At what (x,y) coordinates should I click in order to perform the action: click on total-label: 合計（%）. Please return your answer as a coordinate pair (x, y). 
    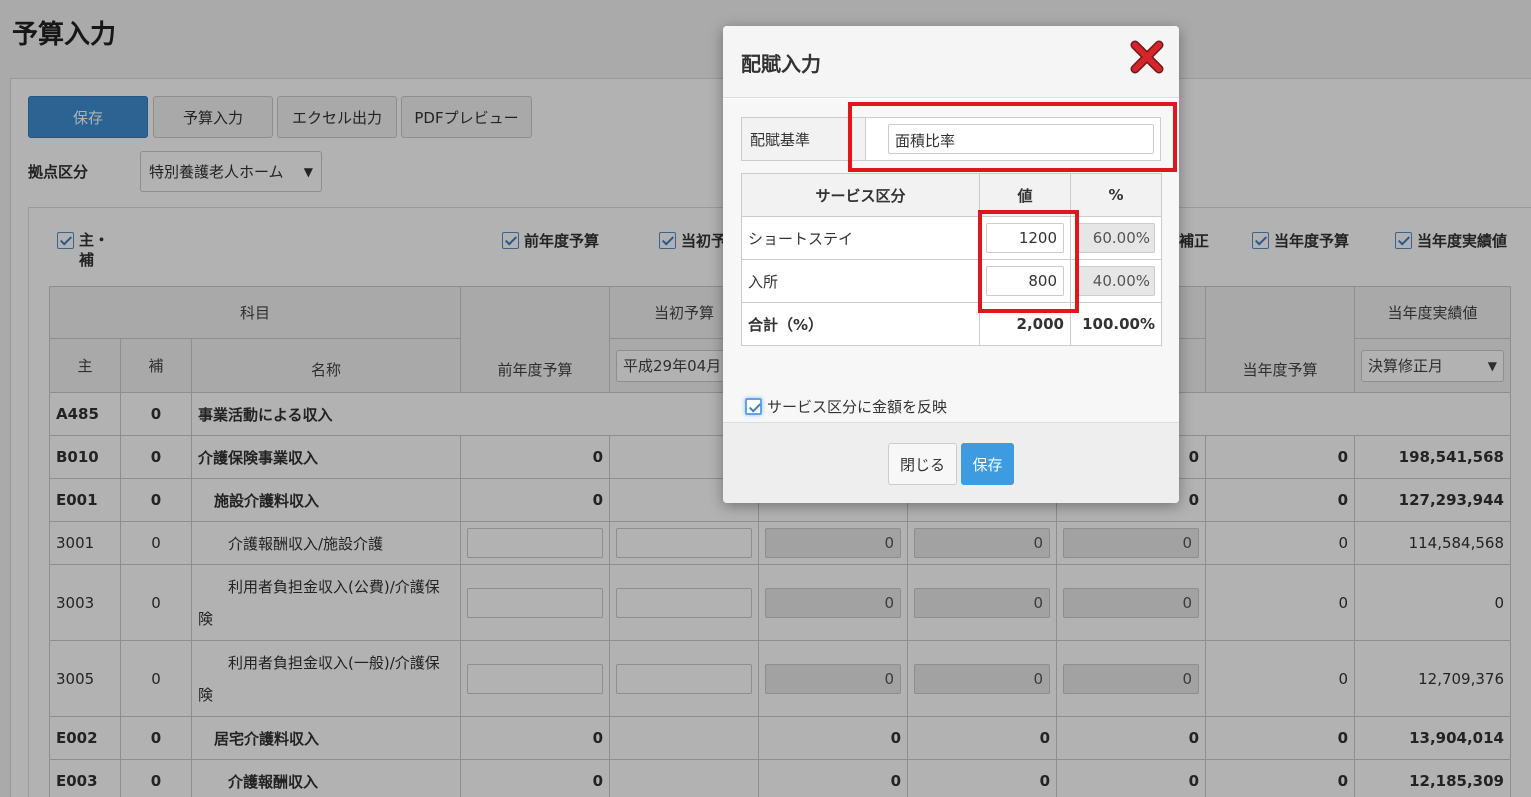
    Looking at the image, I should click on (860, 324).